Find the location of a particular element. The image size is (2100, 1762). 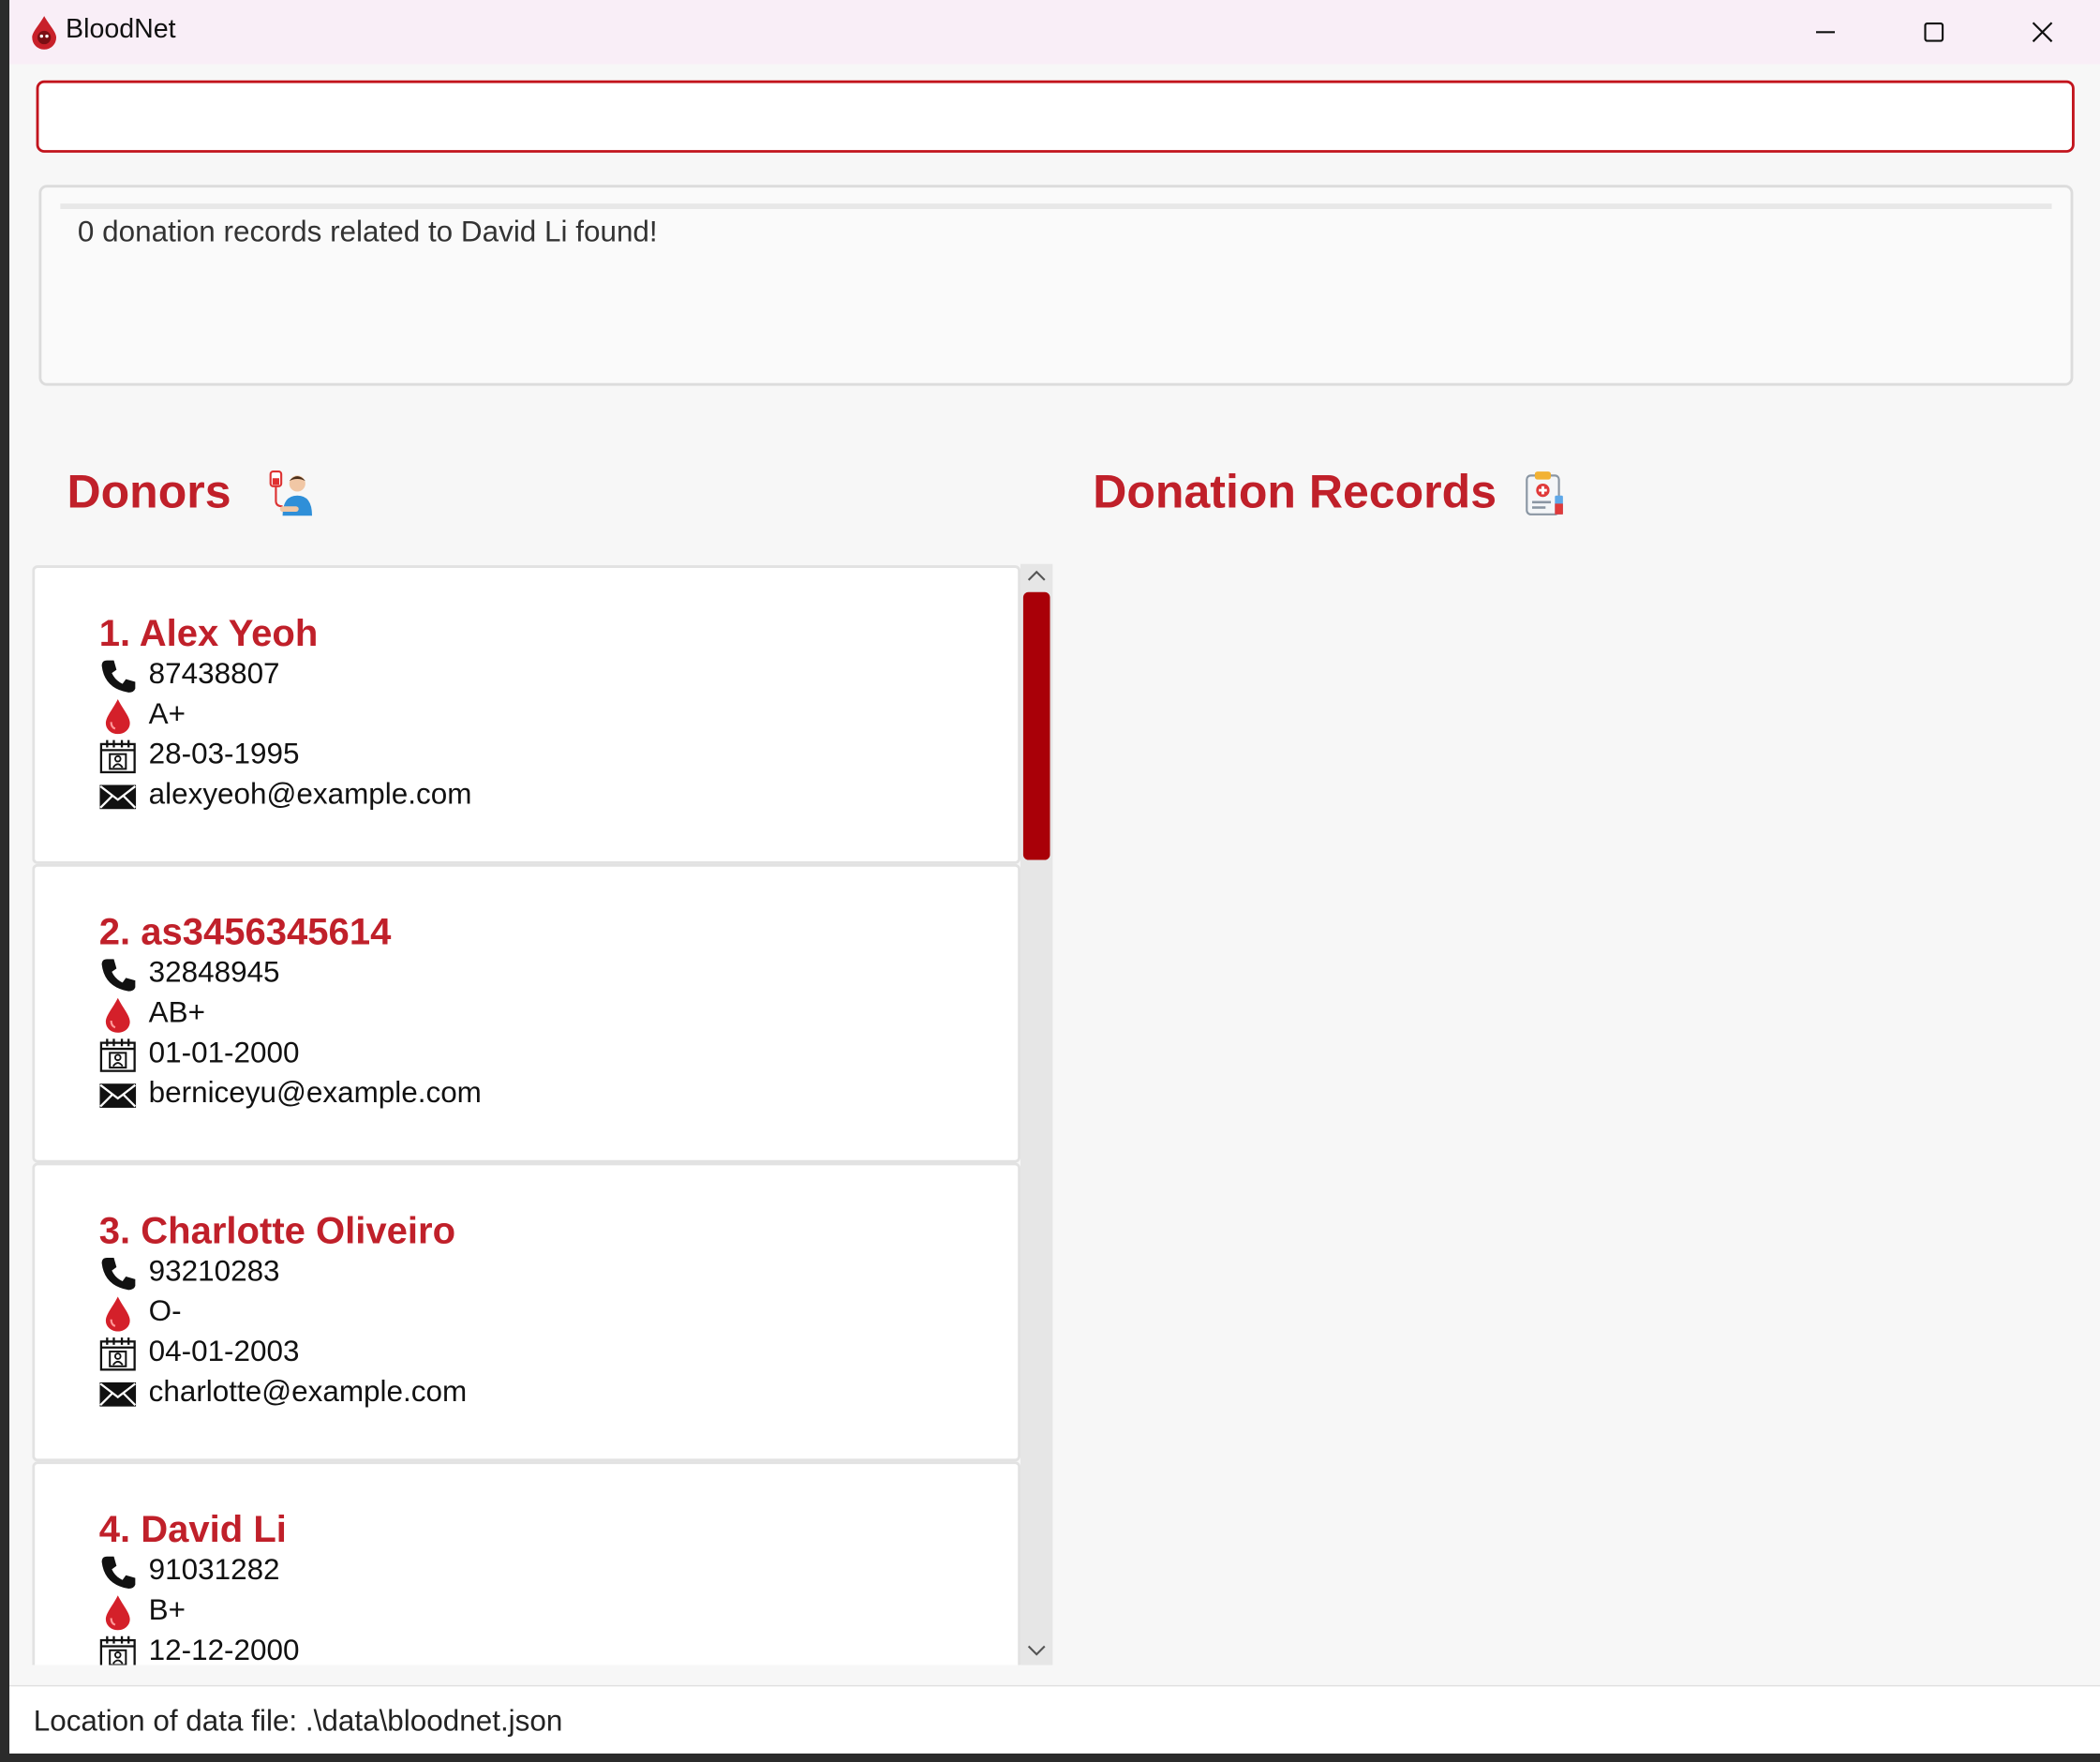

donor-name: 2. as3456345614 is located at coordinates (245, 932).